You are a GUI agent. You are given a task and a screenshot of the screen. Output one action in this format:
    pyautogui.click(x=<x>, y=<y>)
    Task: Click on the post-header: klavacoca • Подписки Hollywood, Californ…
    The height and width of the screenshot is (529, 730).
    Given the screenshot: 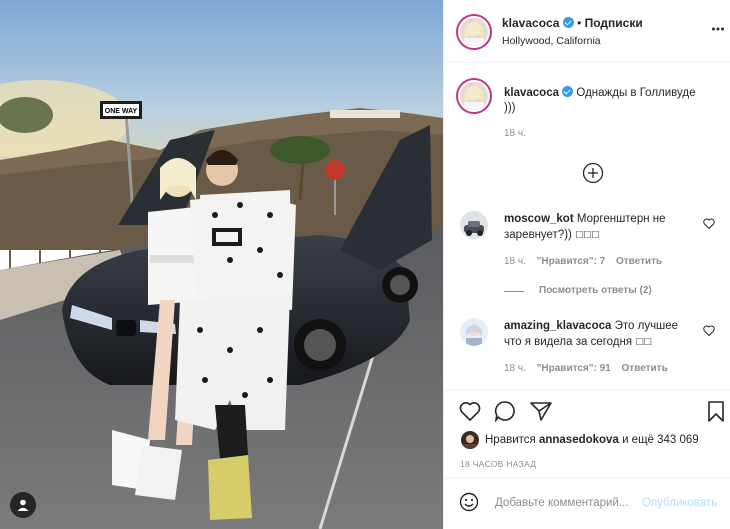 What is the action you would take?
    pyautogui.click(x=587, y=31)
    